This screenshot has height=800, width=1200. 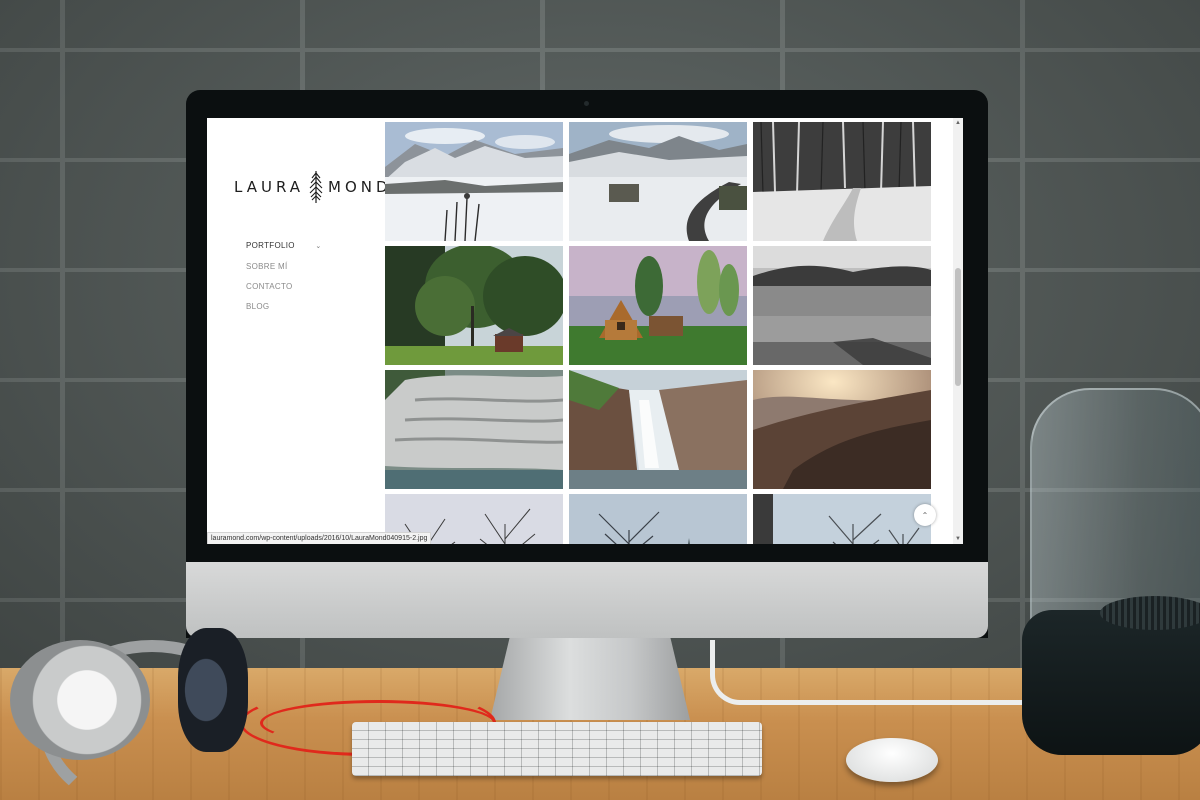 I want to click on logo-text-right: MOND, so click(x=360, y=187).